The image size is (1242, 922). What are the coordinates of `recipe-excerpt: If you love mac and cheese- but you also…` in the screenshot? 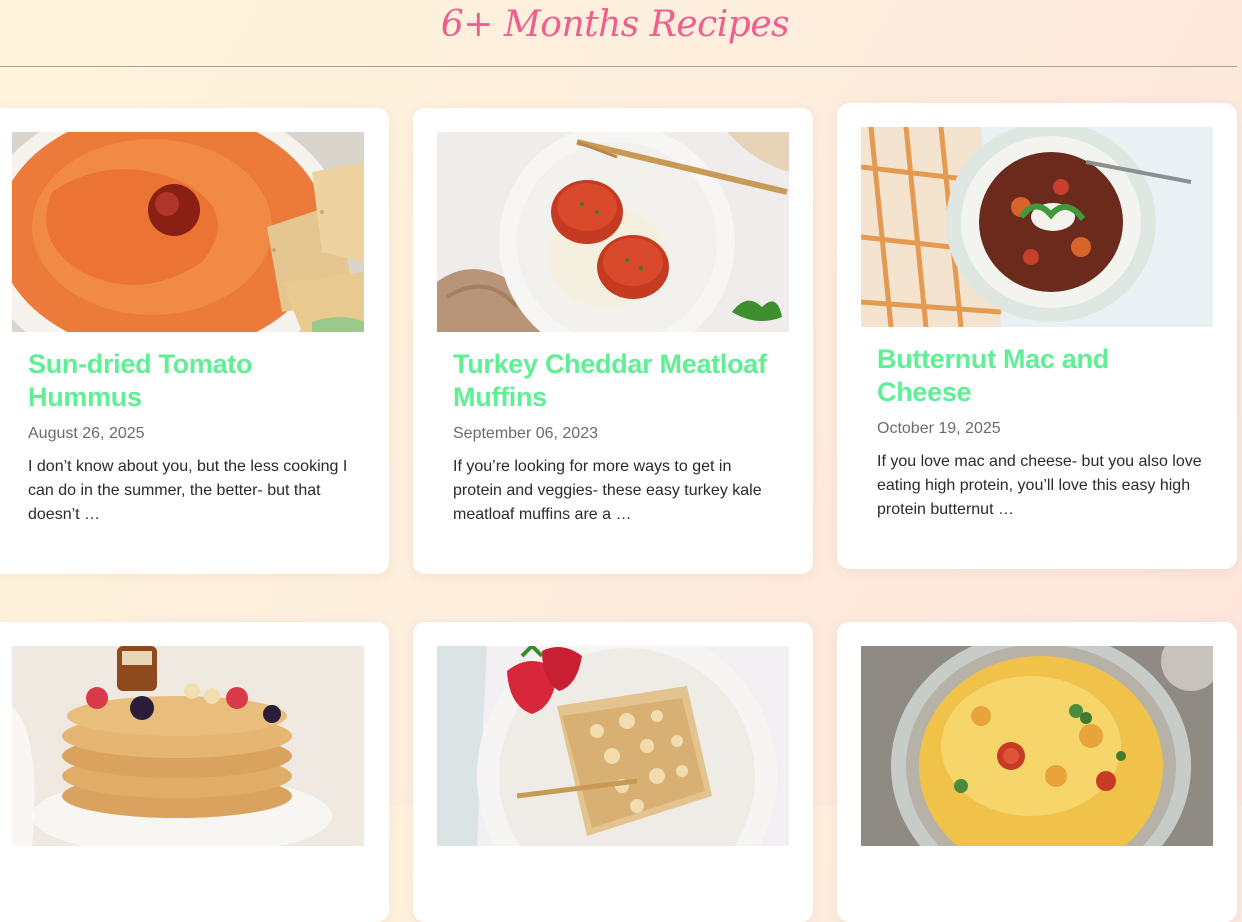 It's located at (1039, 485).